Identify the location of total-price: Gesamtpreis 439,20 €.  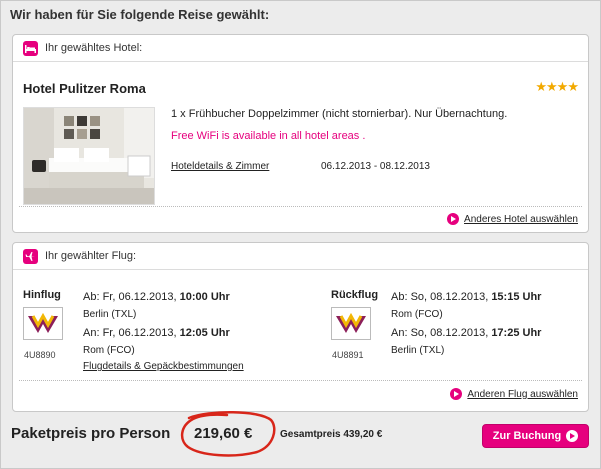
(331, 434).